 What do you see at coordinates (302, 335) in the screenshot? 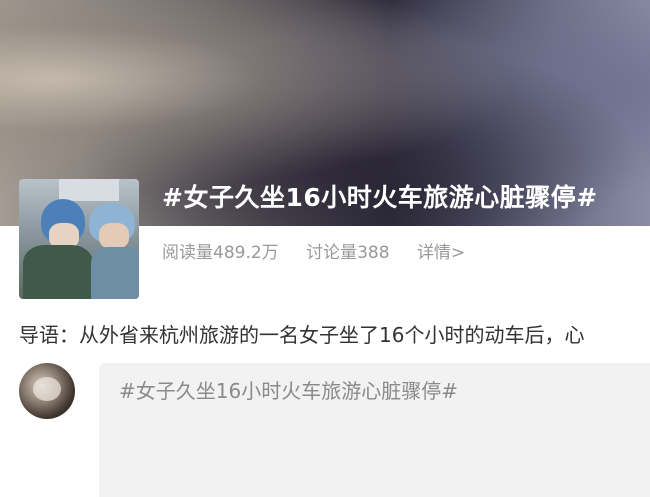
I see `topic-intro: 导语：从外省来杭州旅游的一名女子坐了16个小时的动车后，心` at bounding box center [302, 335].